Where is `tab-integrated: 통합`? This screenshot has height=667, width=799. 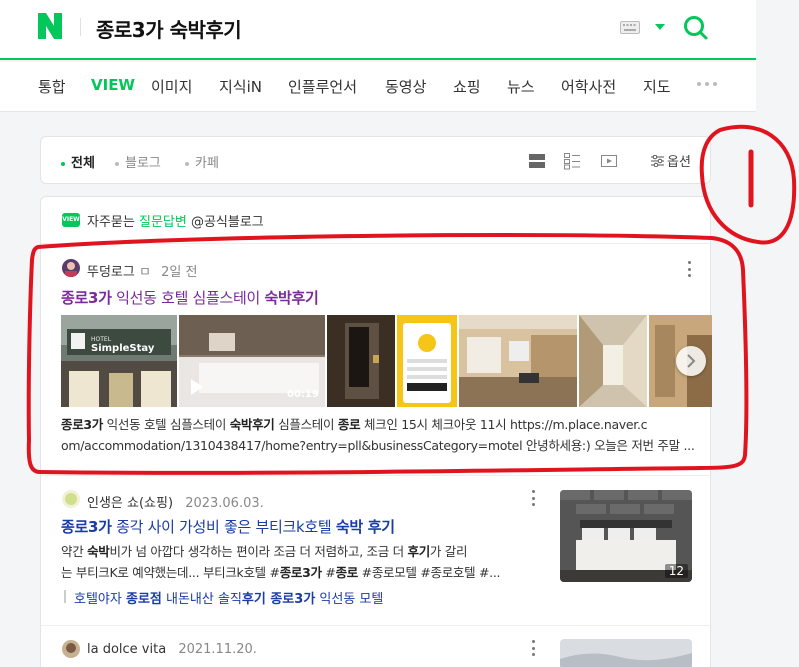 tab-integrated: 통합 is located at coordinates (52, 86).